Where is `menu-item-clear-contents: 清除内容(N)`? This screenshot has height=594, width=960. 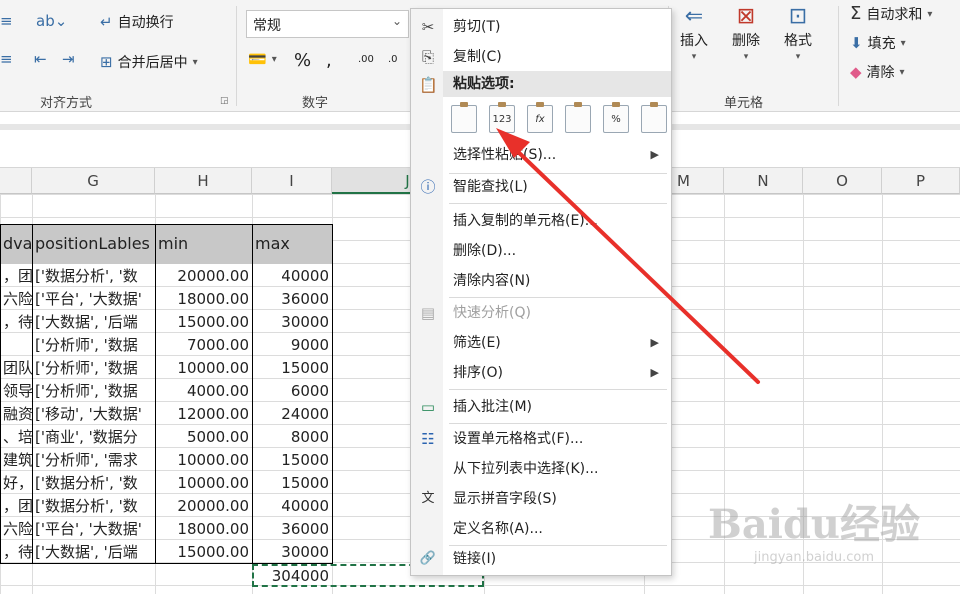 menu-item-clear-contents: 清除内容(N) is located at coordinates (541, 281).